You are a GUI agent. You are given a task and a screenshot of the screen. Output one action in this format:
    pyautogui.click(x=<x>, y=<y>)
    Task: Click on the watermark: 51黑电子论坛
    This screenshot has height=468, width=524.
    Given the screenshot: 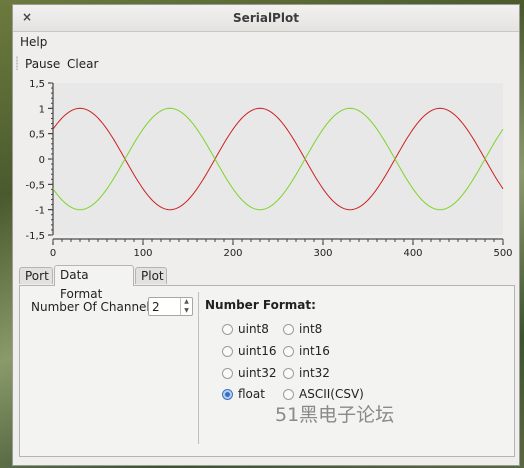 What is the action you would take?
    pyautogui.click(x=335, y=415)
    